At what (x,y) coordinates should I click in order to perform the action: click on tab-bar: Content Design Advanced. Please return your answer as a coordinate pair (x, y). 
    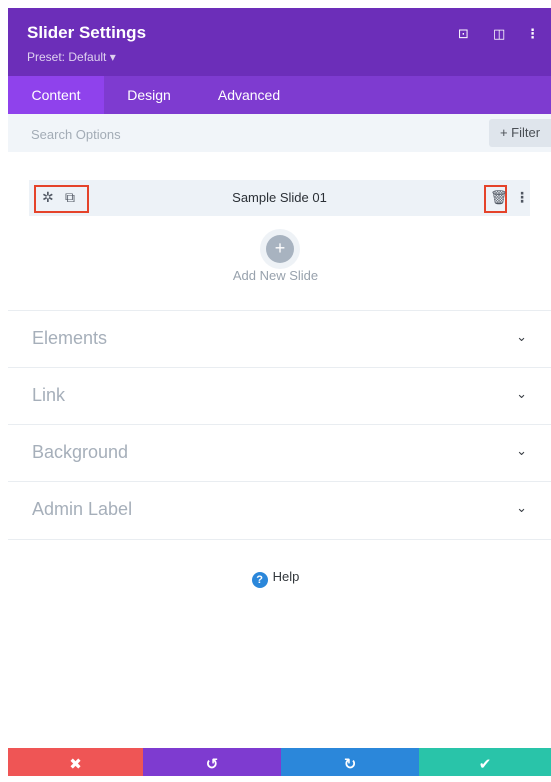
    Looking at the image, I should click on (279, 95).